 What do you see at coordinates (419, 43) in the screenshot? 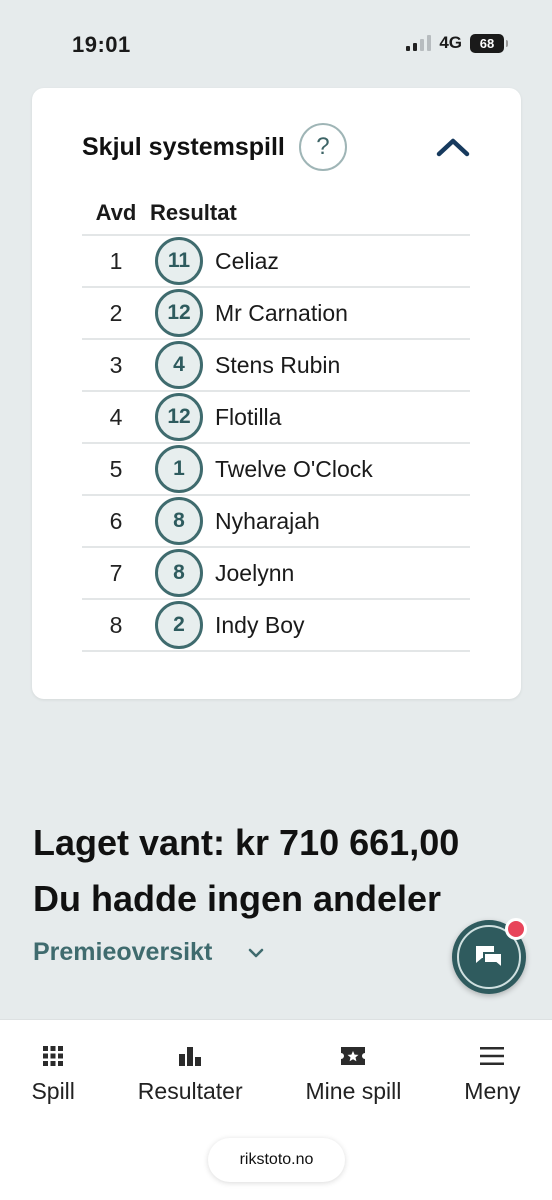
I see `signal-icon` at bounding box center [419, 43].